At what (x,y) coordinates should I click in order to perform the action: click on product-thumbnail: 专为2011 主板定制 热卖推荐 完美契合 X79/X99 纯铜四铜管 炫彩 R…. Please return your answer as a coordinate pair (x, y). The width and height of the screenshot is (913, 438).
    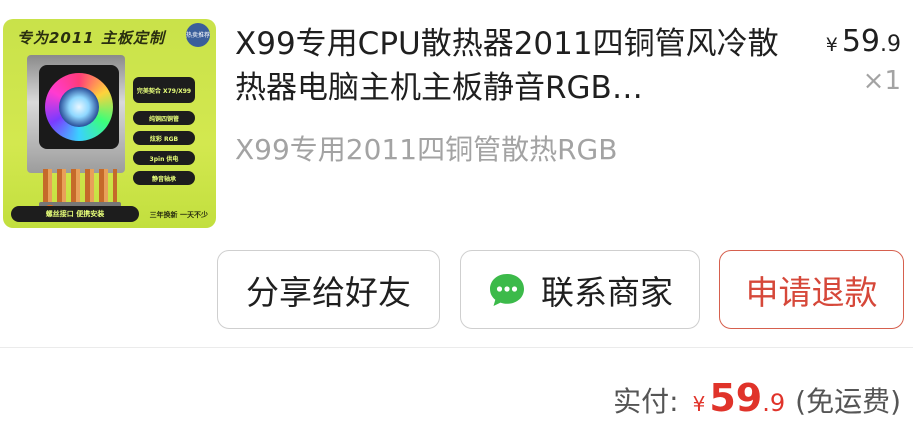
    Looking at the image, I should click on (109, 123).